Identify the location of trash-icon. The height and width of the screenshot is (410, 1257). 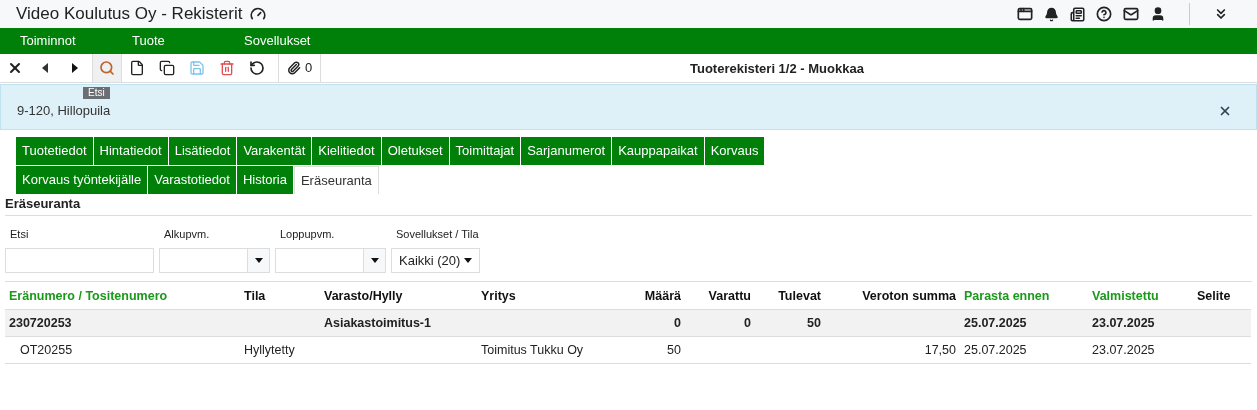
(227, 68).